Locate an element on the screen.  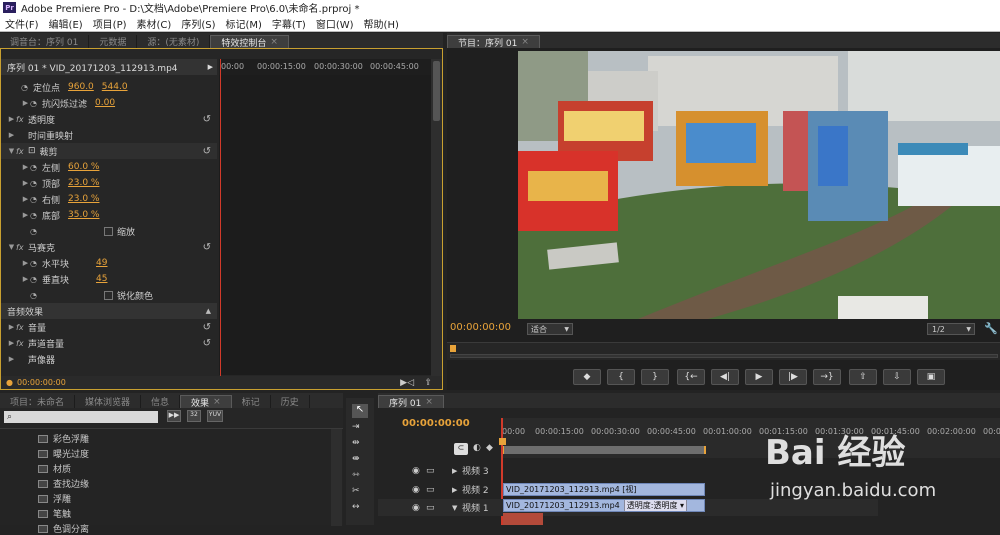
menu-project: 项目(P) is located at coordinates (110, 23).